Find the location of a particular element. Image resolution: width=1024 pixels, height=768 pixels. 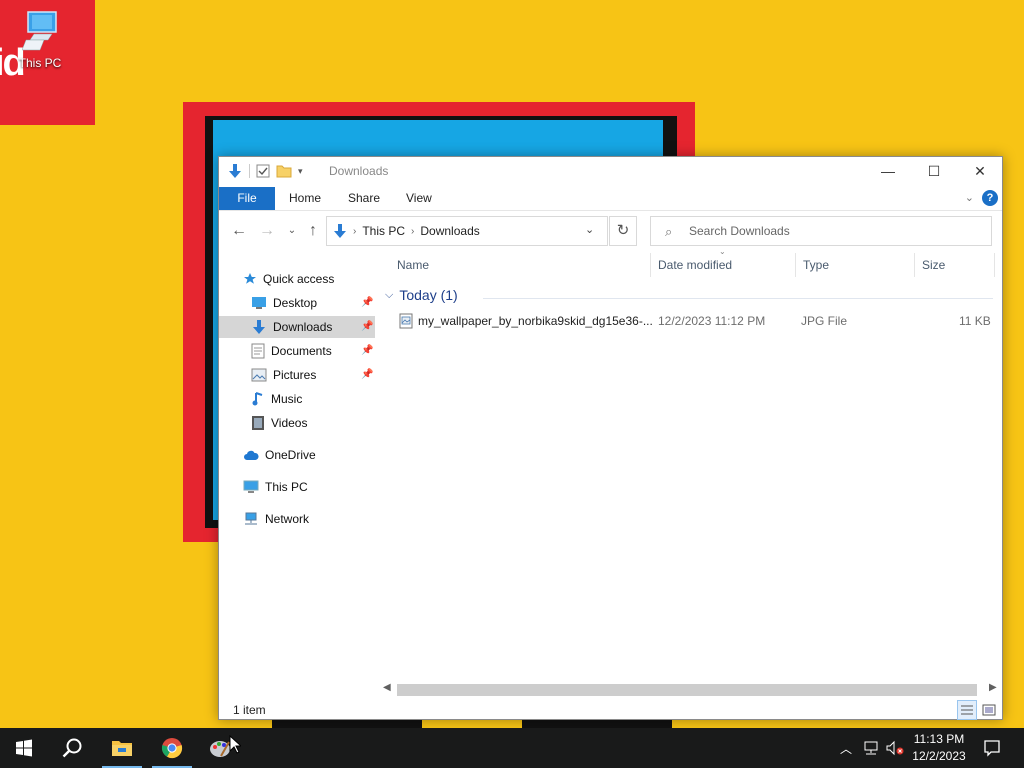

clock-time: 11:13 PM is located at coordinates (939, 739).